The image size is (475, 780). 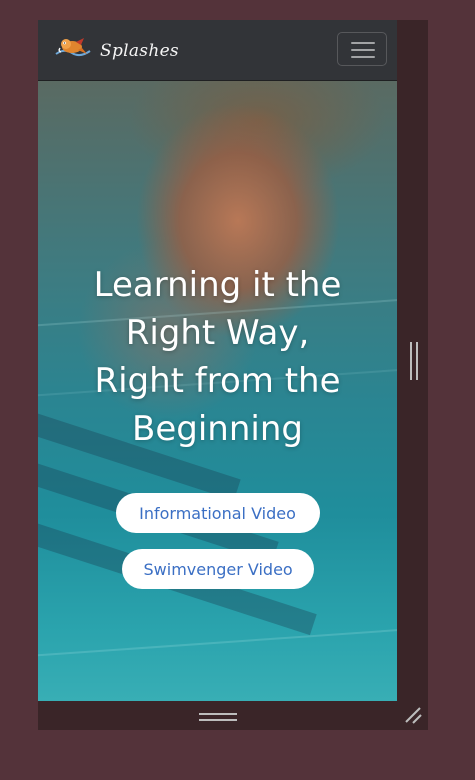 What do you see at coordinates (217, 50) in the screenshot?
I see `navbar: Splashes` at bounding box center [217, 50].